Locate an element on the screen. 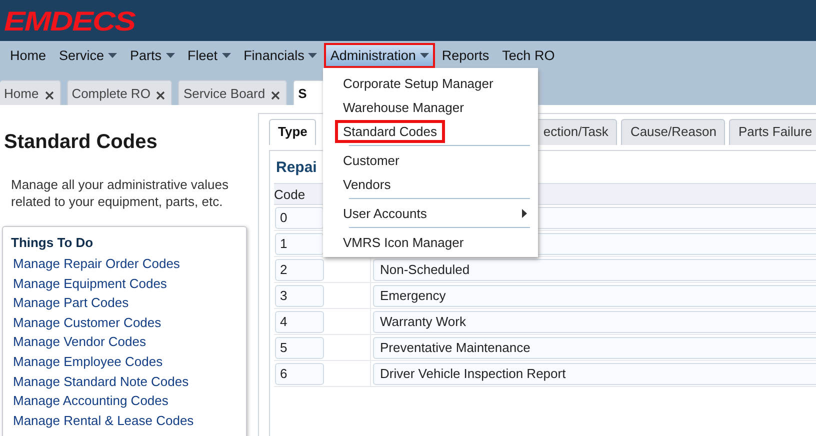 This screenshot has width=816, height=436. column-header: Code is located at coordinates (290, 194).